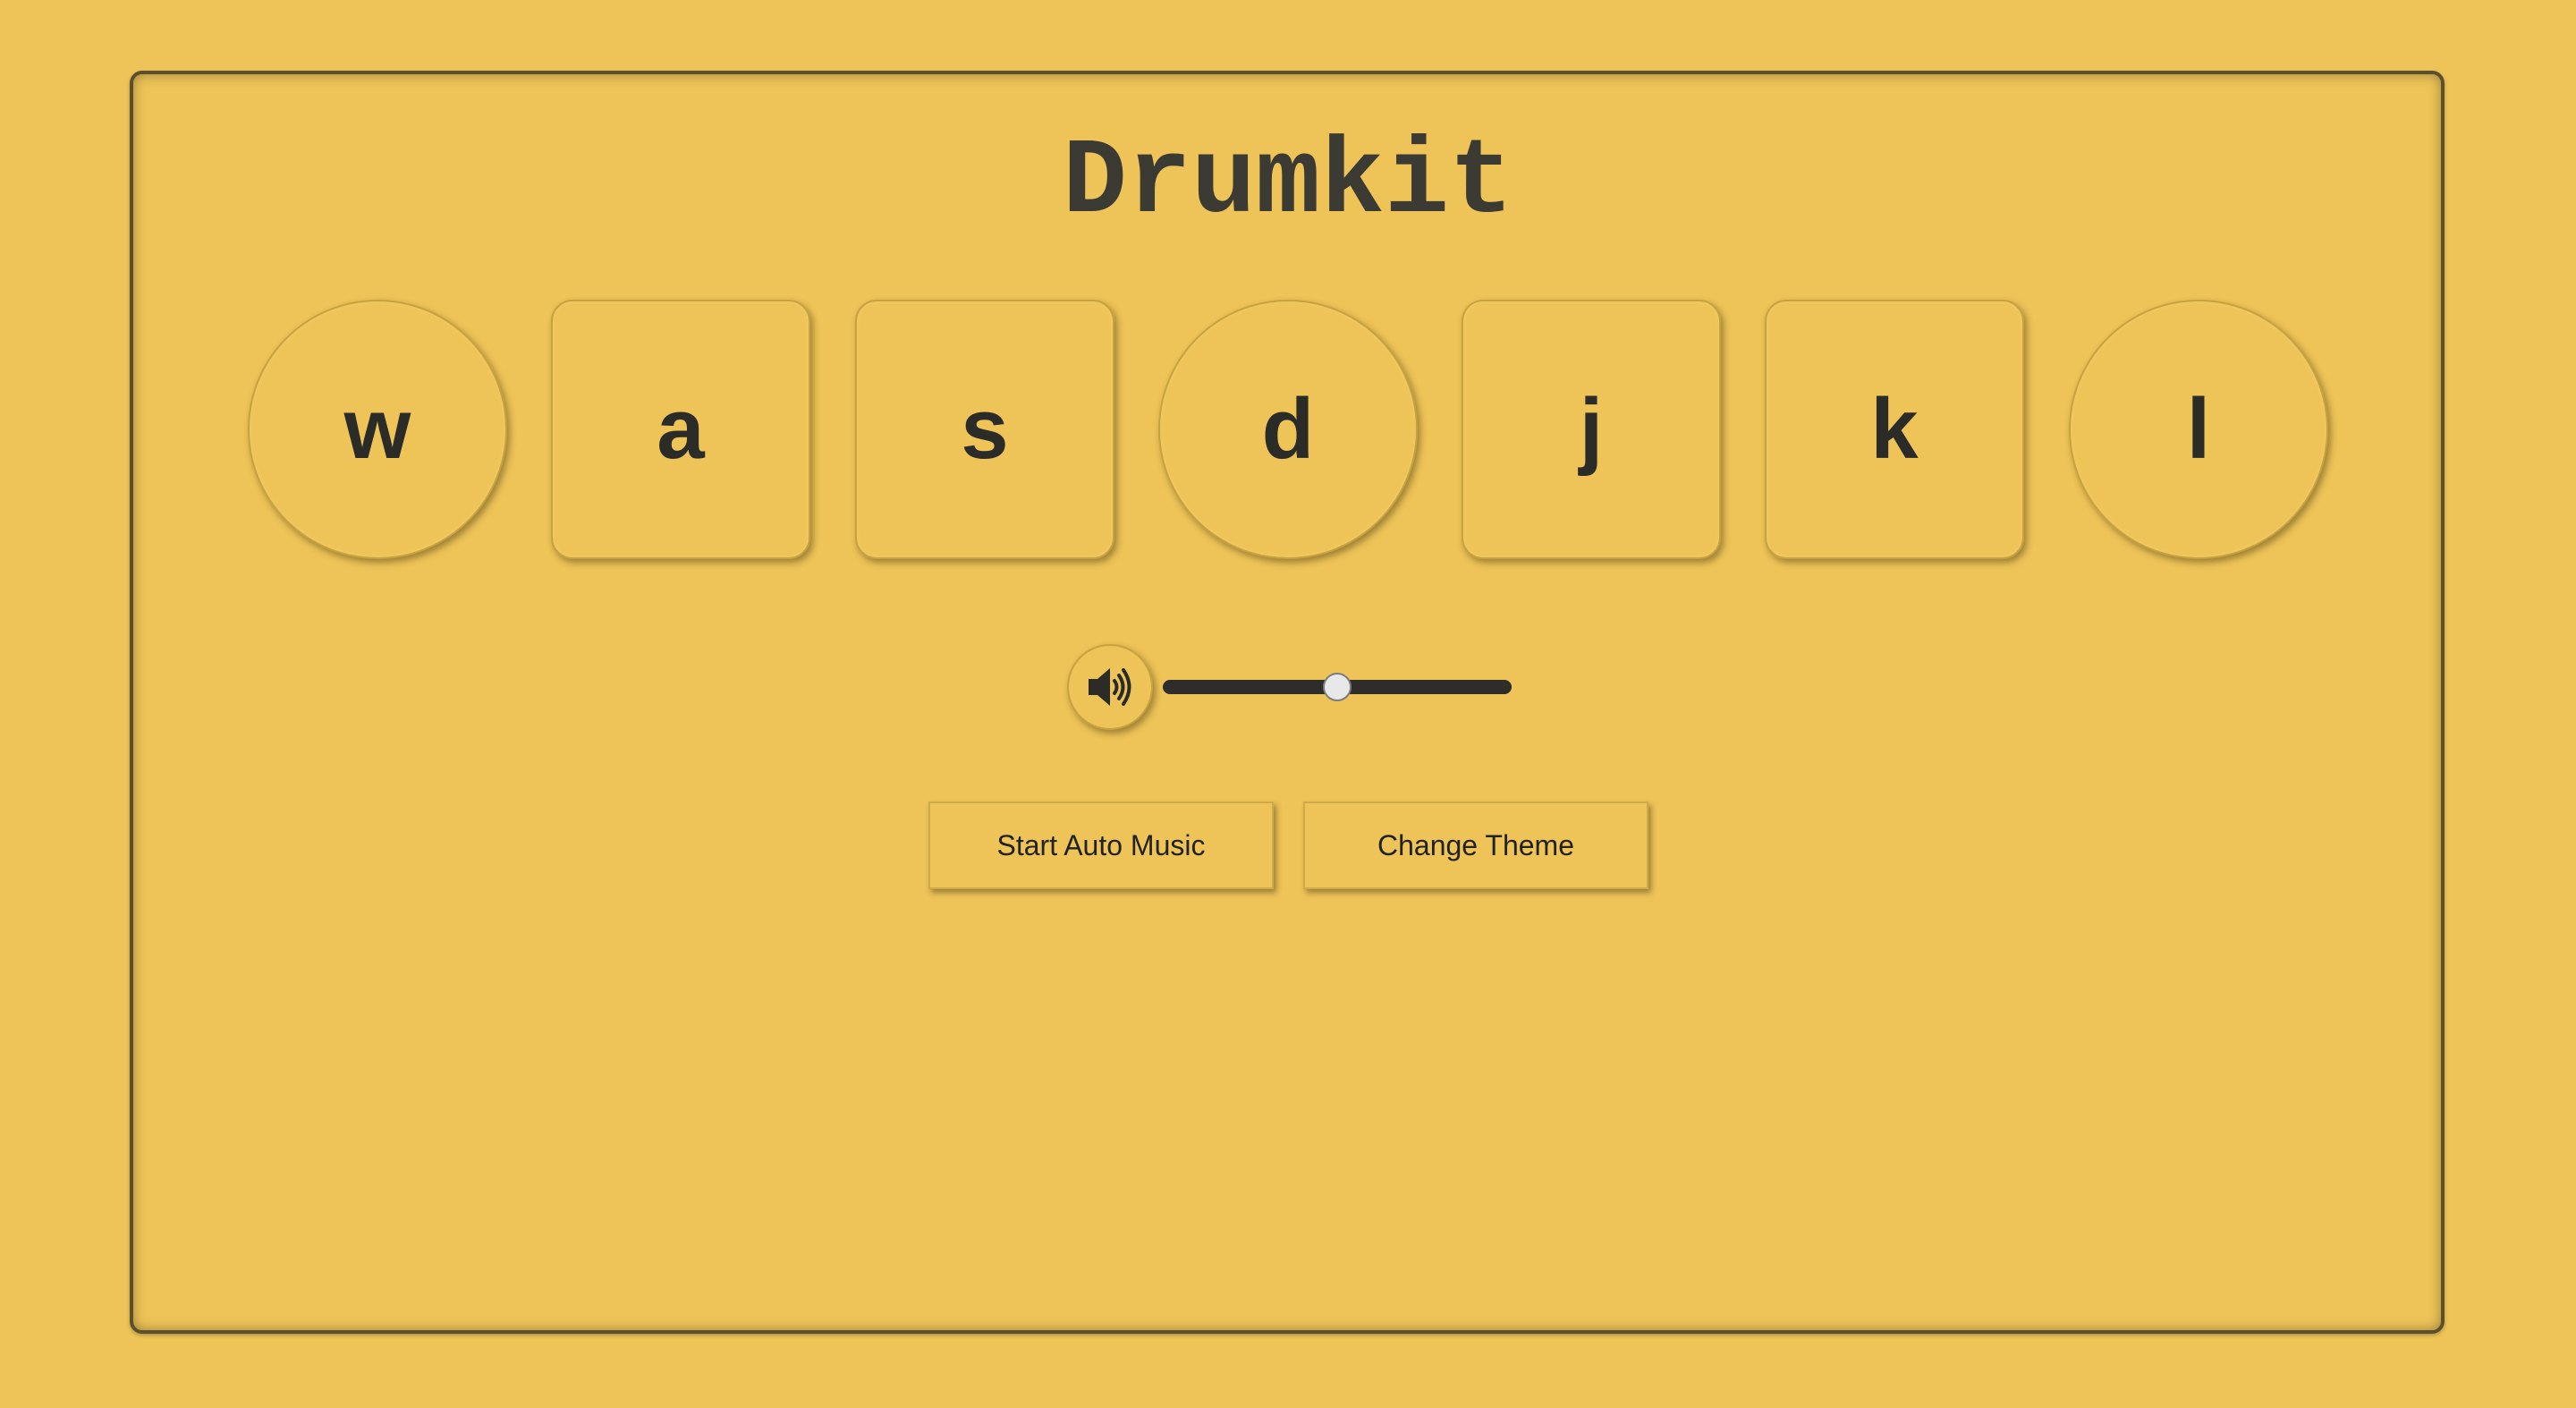 This screenshot has width=2576, height=1408. I want to click on drum-key-label: s, so click(985, 429).